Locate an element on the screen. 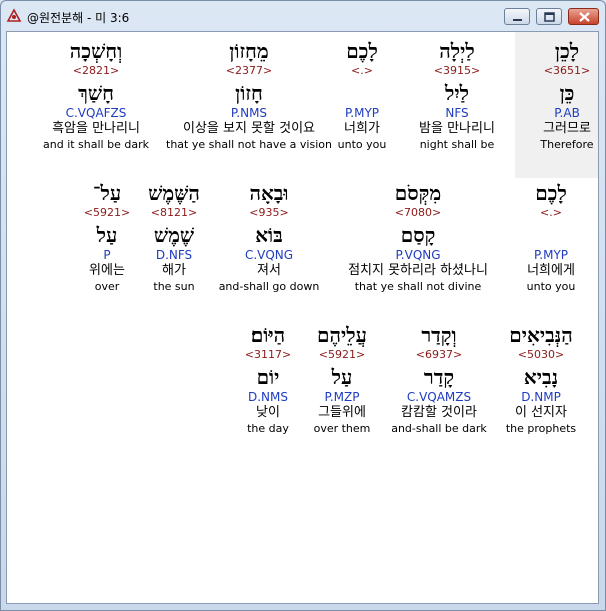  parsing: C.VQNG is located at coordinates (269, 255).